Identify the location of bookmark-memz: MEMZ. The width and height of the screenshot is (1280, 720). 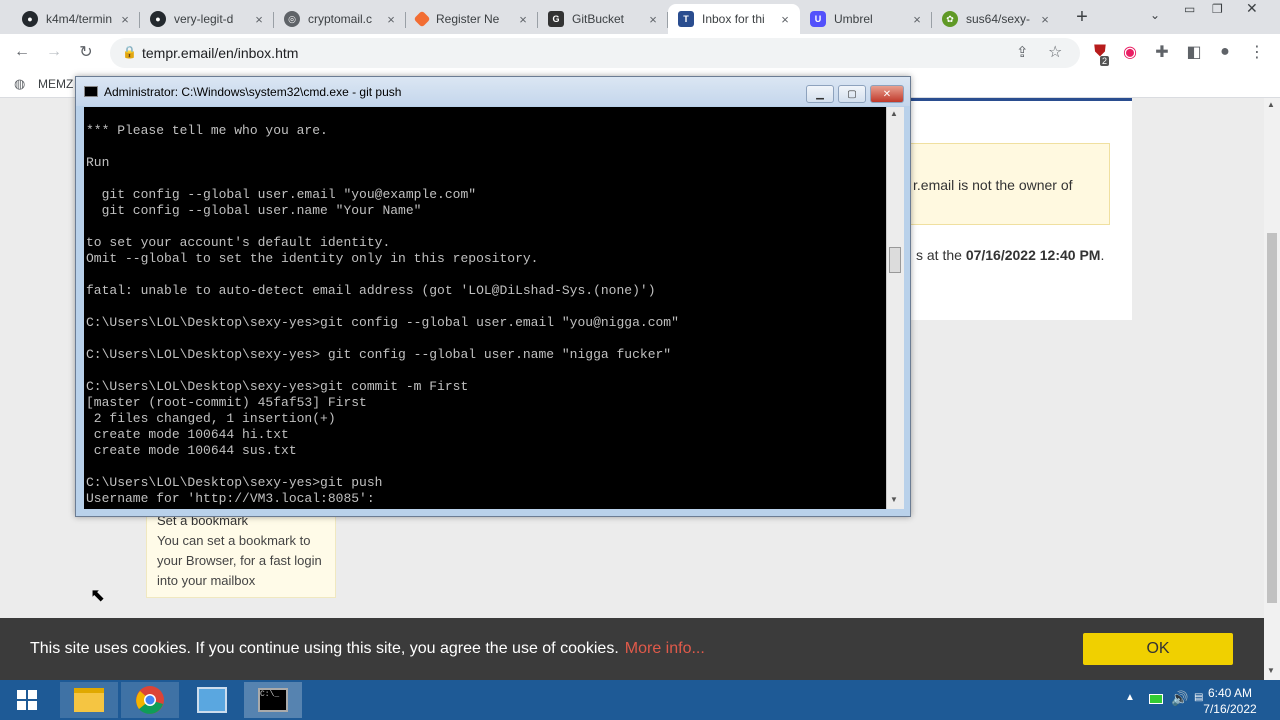
(55, 84).